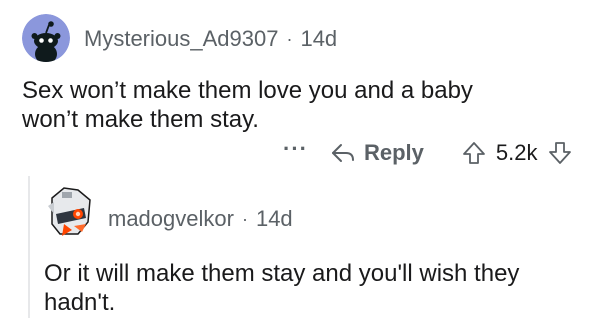 This screenshot has width=599, height=318. I want to click on comment-meta: madogvelkor · 14d, so click(200, 219).